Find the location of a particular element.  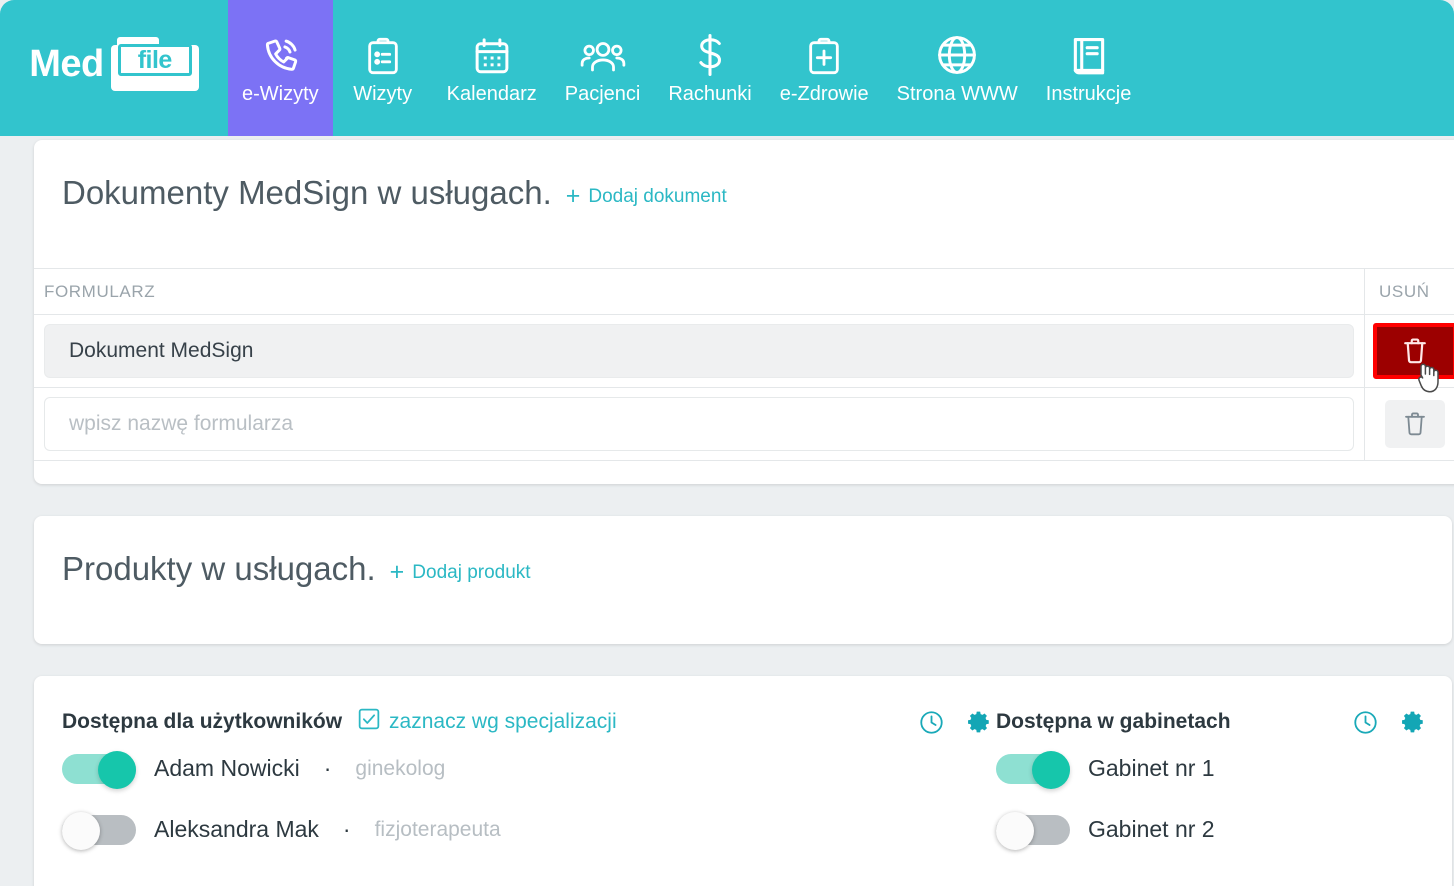

products-header: Produkty w usługach. + Dodaj produkt is located at coordinates (743, 550).